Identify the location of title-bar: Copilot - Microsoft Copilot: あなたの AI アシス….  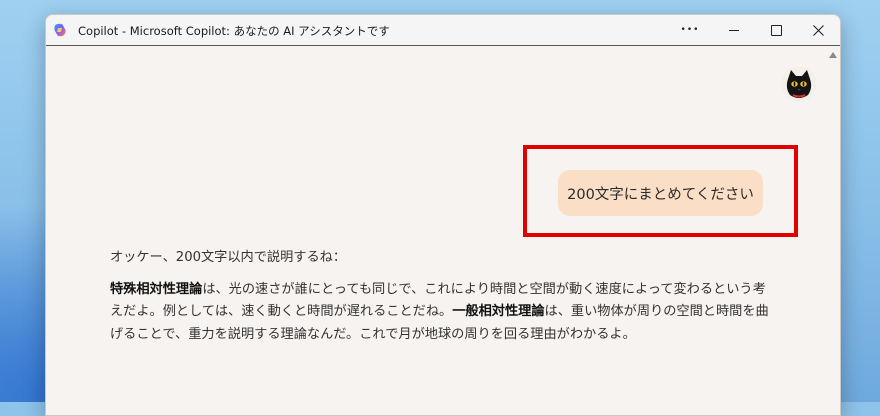
(443, 30).